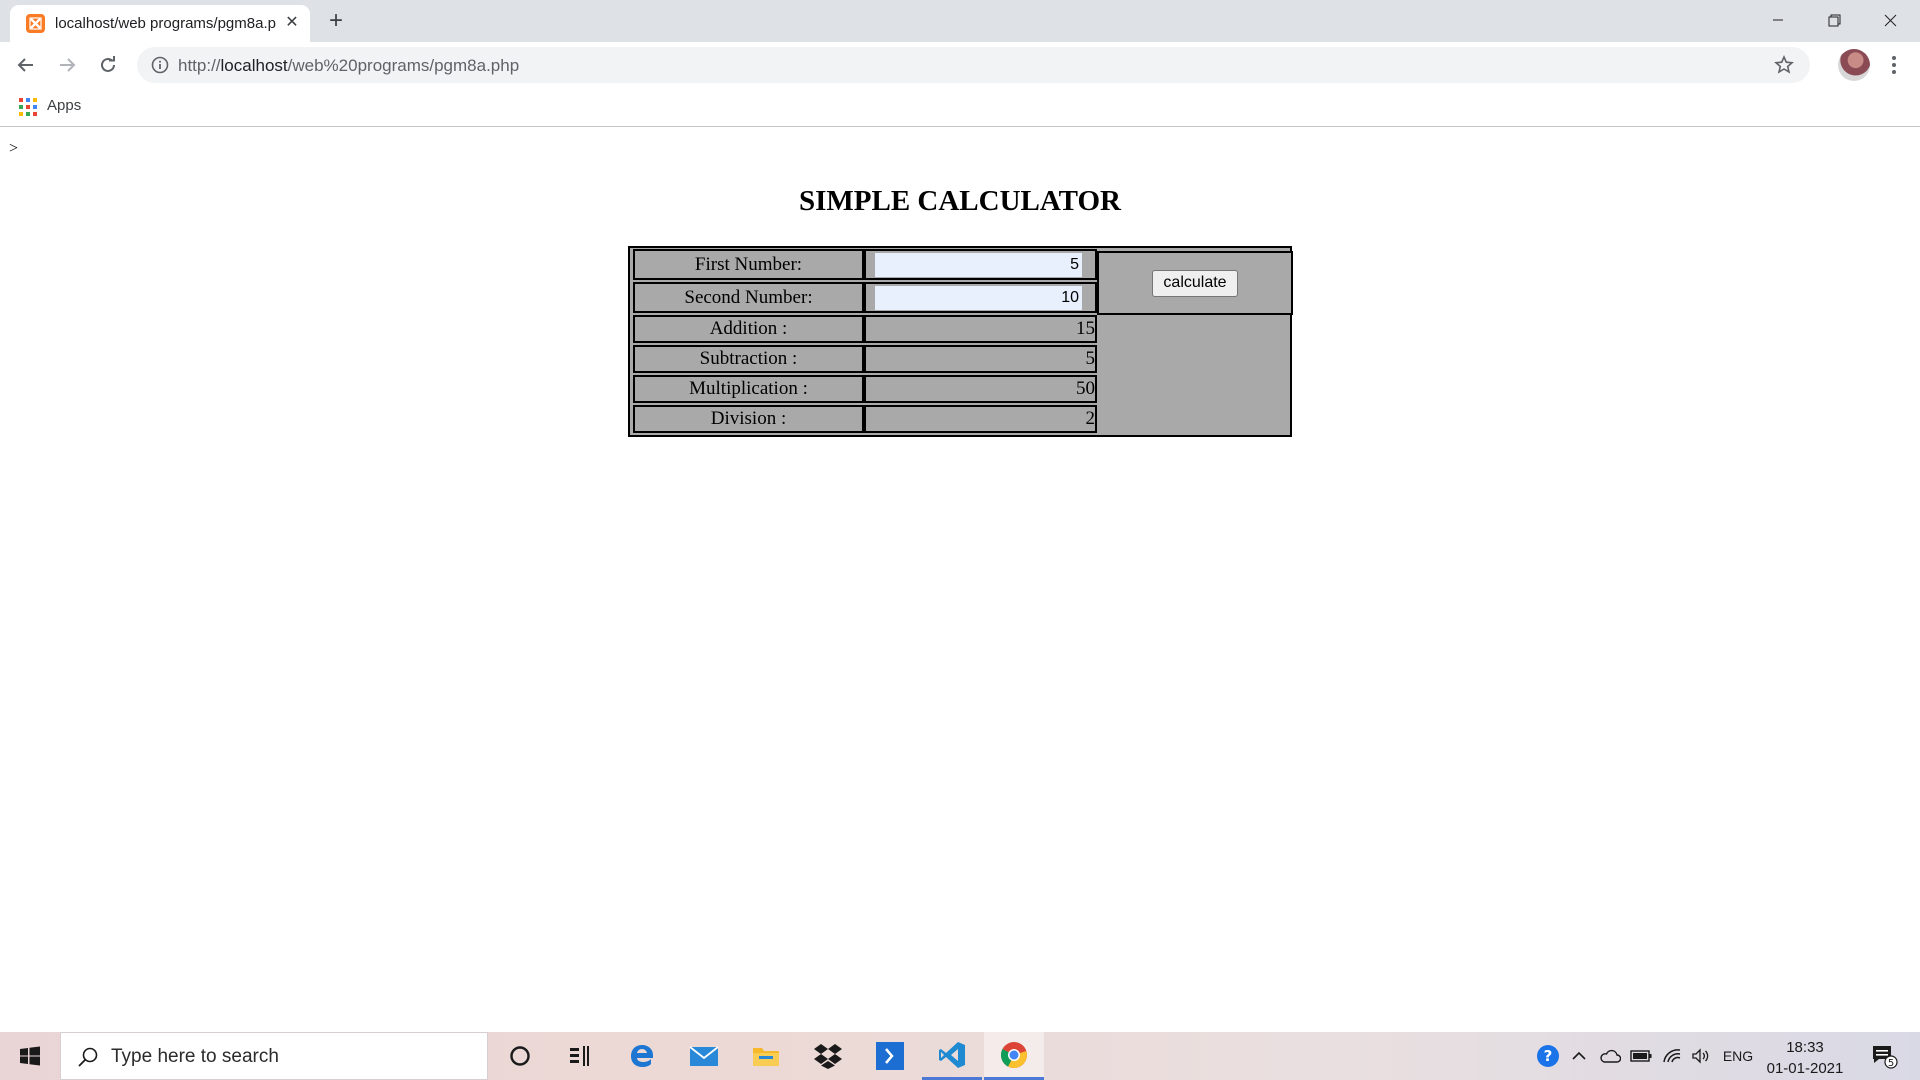 The image size is (1920, 1080). I want to click on notification-icon: 5, so click(1884, 1056).